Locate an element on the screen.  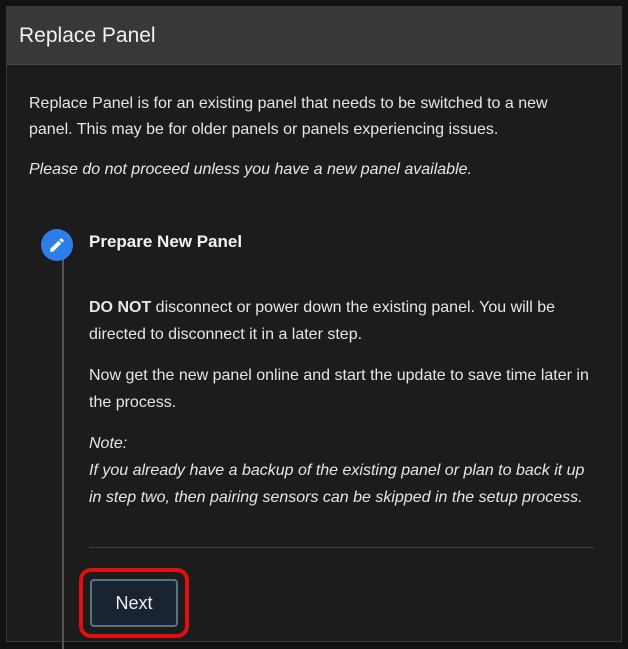
note-label: Note: is located at coordinates (108, 443).